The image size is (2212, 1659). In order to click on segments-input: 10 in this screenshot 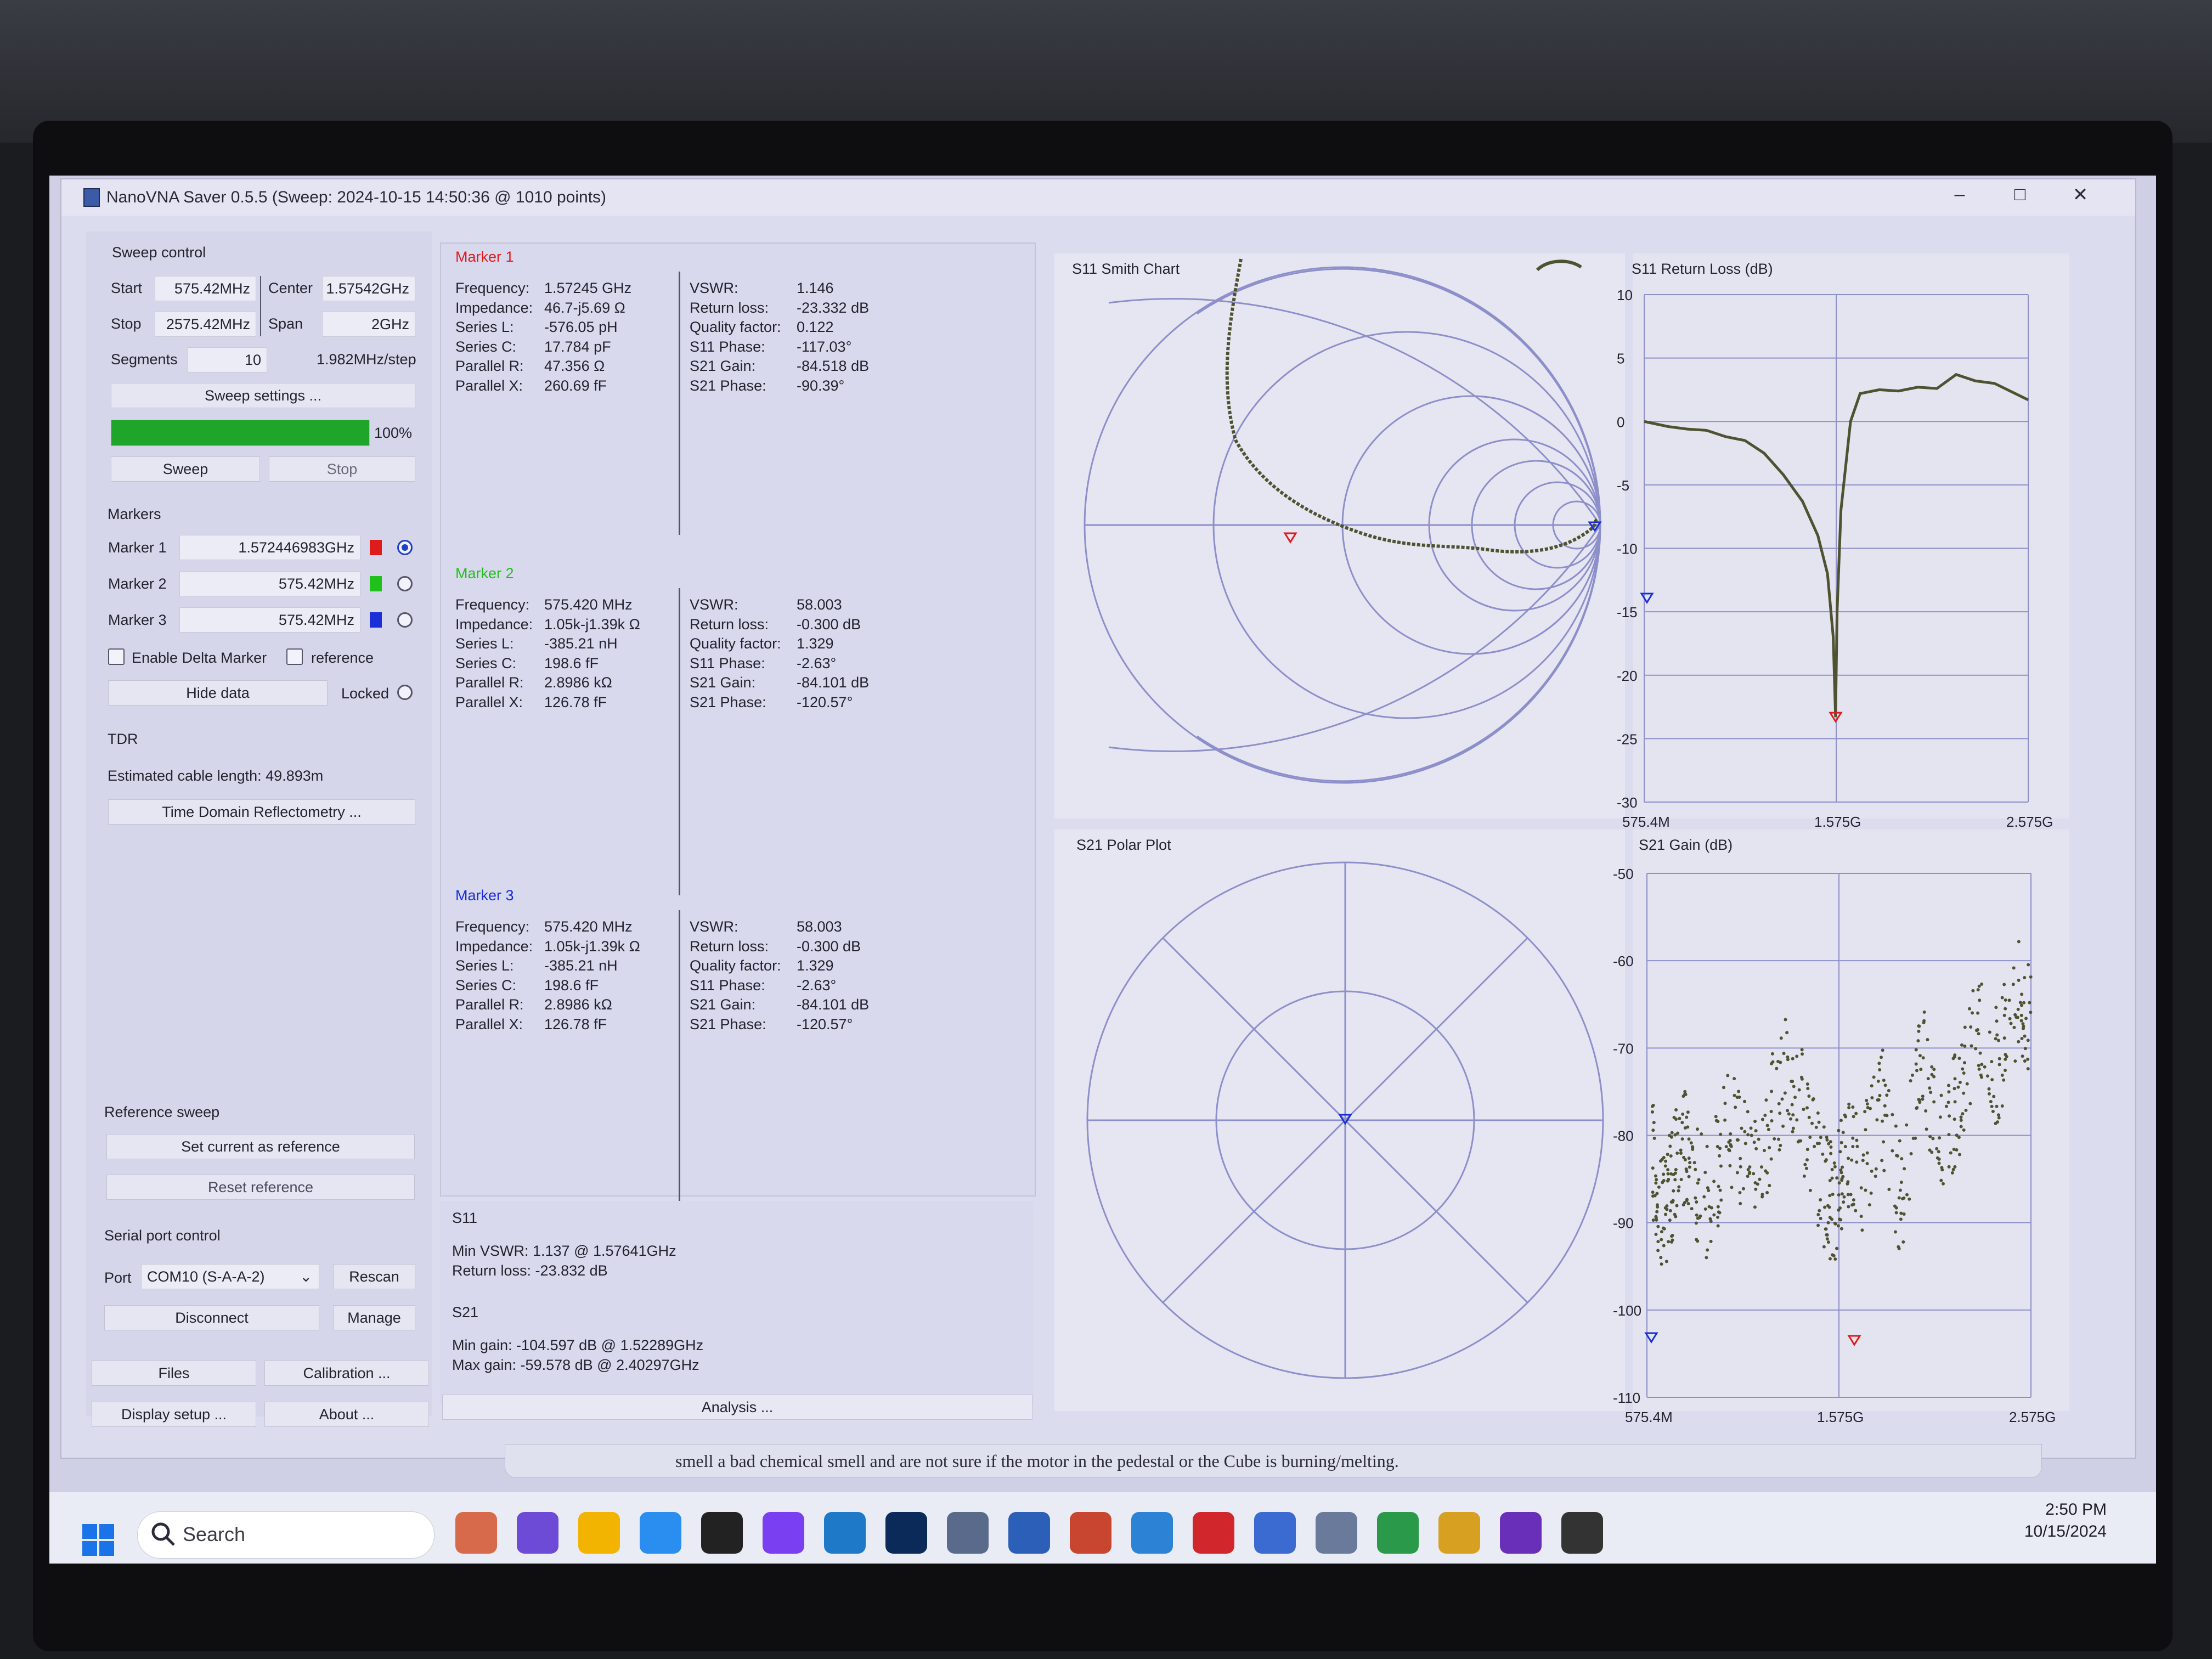, I will do `click(228, 360)`.